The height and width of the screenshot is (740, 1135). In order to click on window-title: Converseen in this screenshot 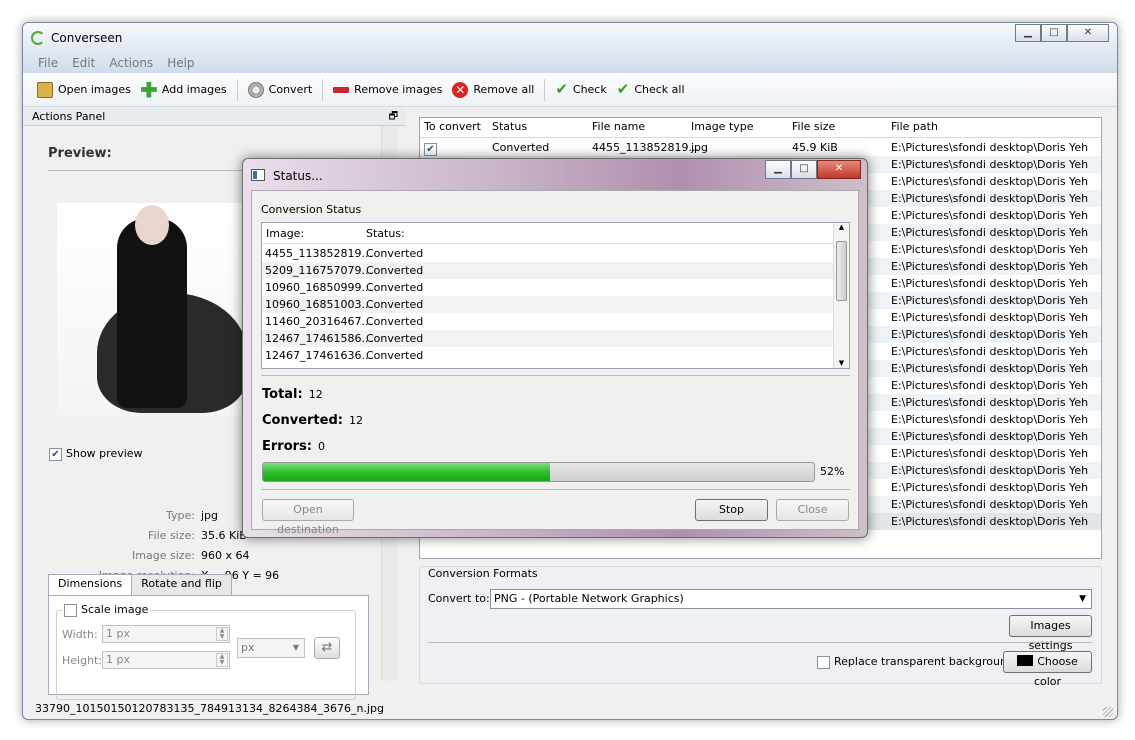, I will do `click(87, 38)`.